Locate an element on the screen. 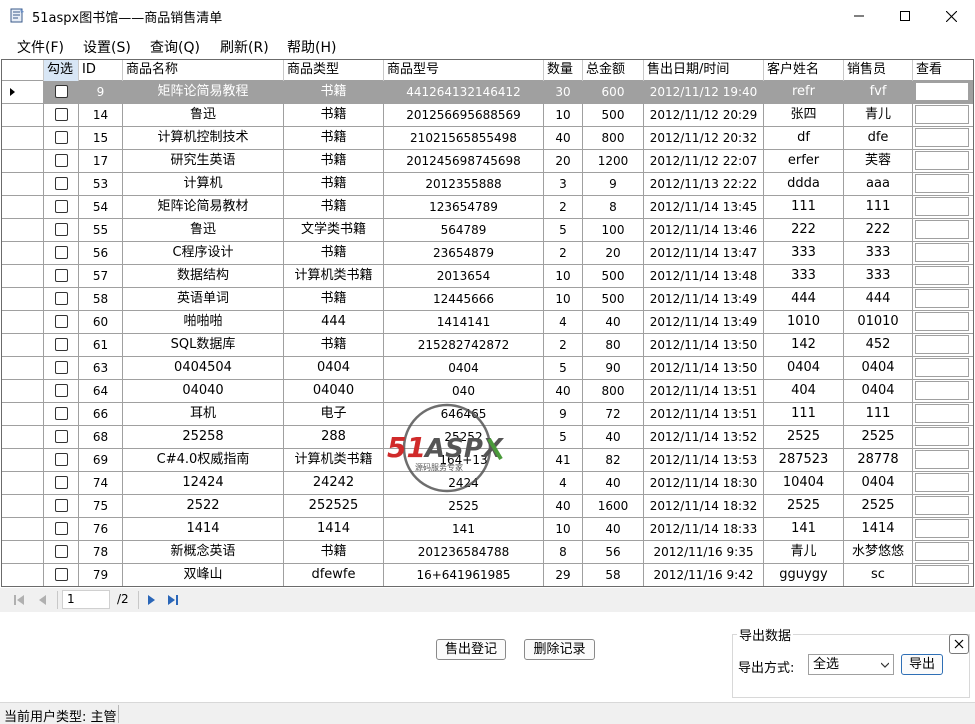  cell-date: 2012/11/16 9:35 is located at coordinates (704, 552).